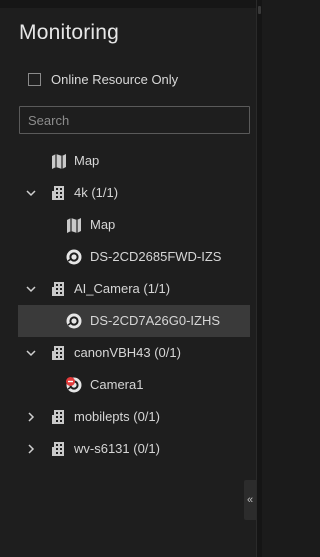 The image size is (320, 557). Describe the element at coordinates (74, 385) in the screenshot. I see `camera-offline-icon` at that location.